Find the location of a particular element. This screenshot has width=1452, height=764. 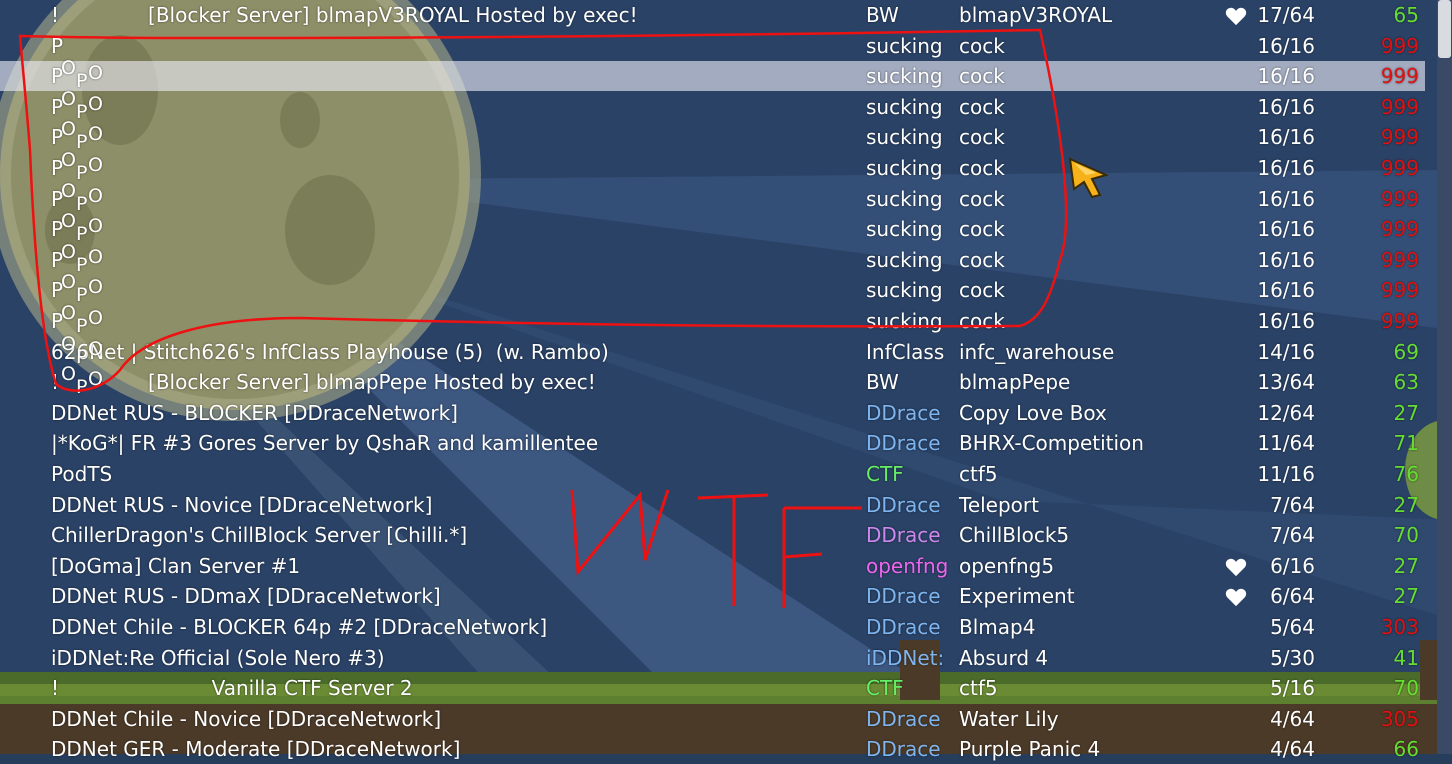

server-map: Teleport is located at coordinates (999, 504).